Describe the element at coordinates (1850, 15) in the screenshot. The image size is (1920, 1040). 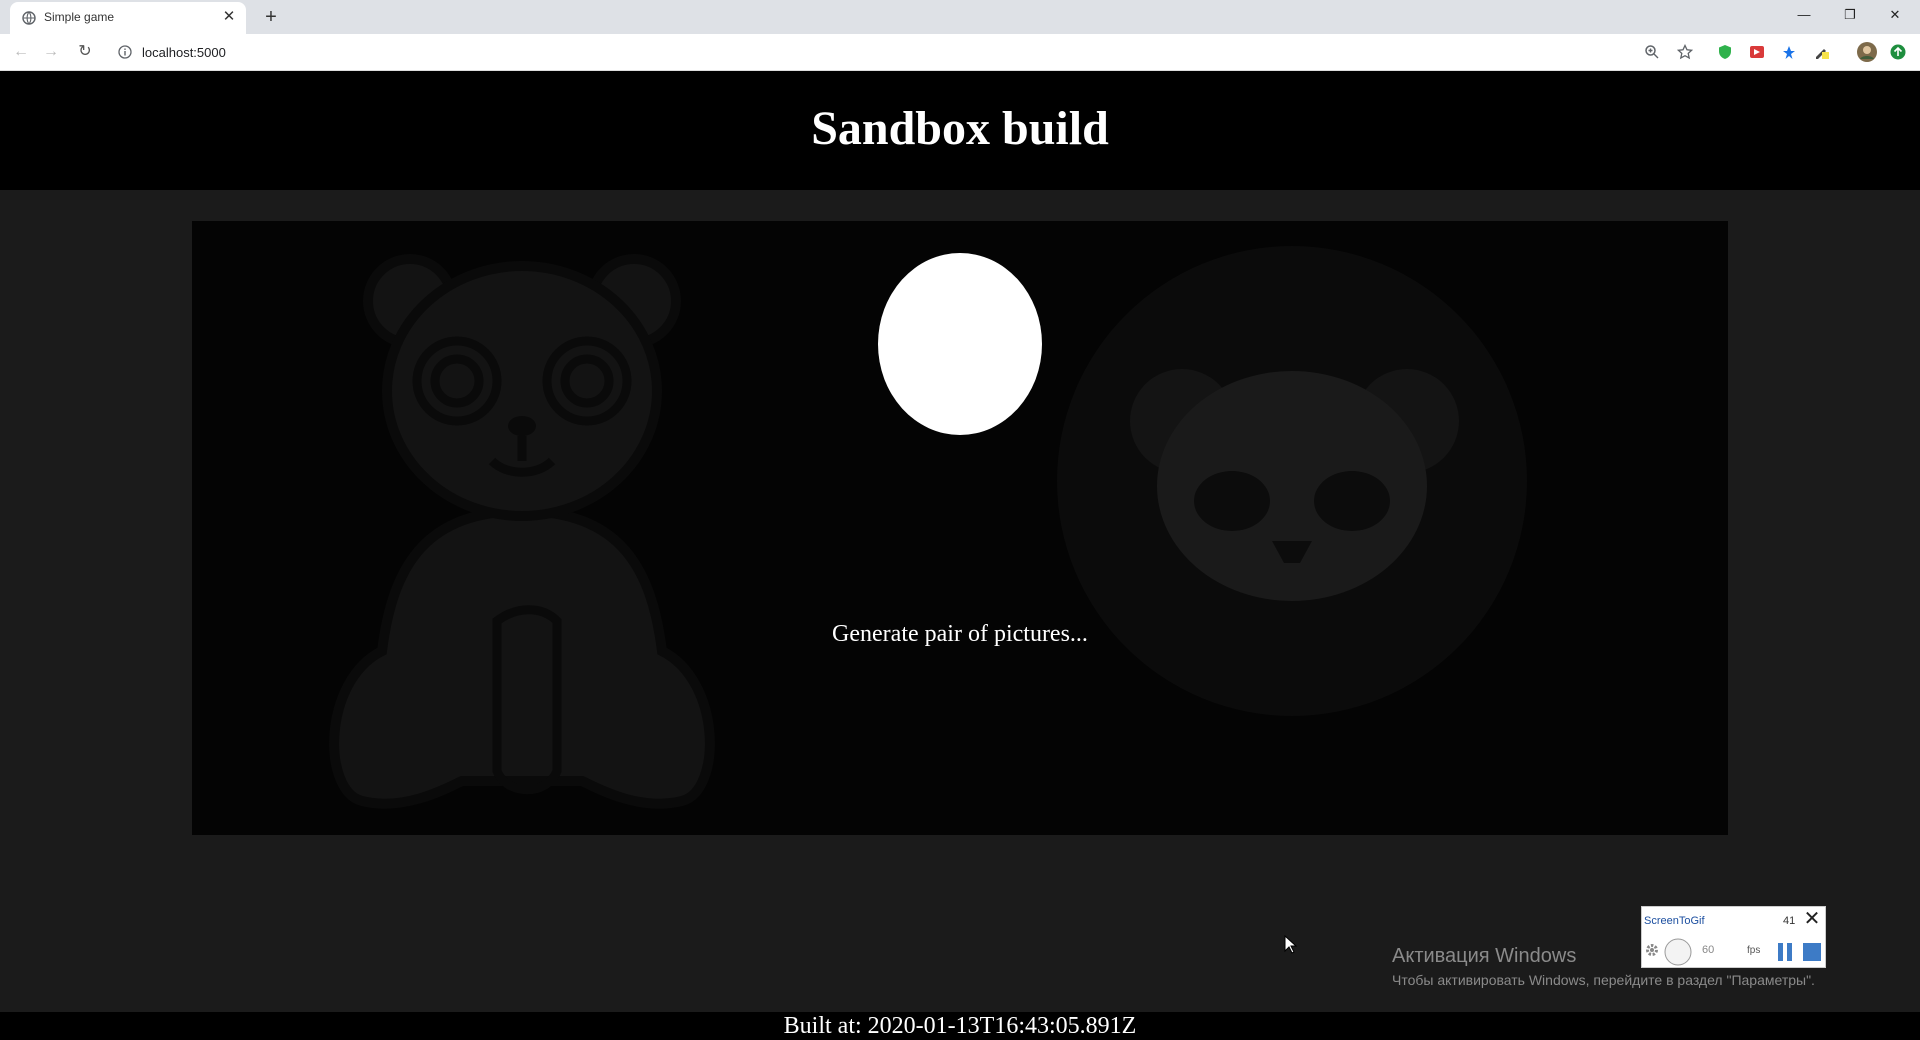
I see `restore-button: ❐` at that location.